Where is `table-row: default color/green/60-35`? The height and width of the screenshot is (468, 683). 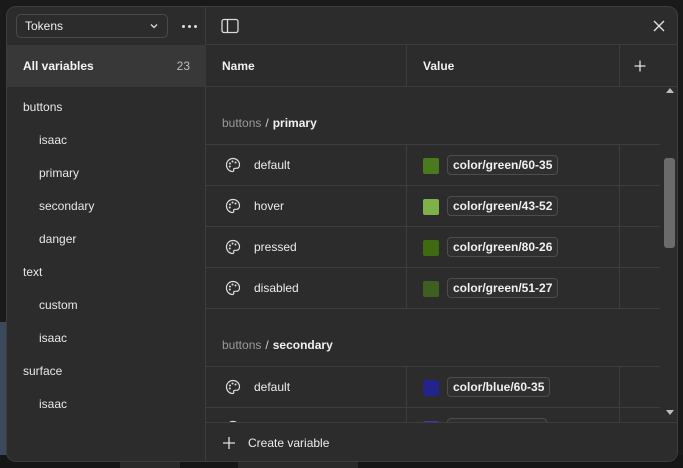
table-row: default color/green/60-35 is located at coordinates (433, 165).